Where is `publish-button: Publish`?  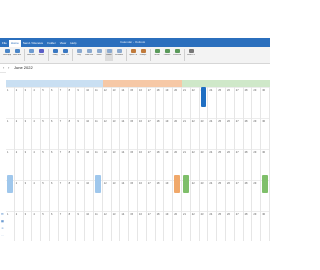 publish-button: Publish is located at coordinates (167, 55).